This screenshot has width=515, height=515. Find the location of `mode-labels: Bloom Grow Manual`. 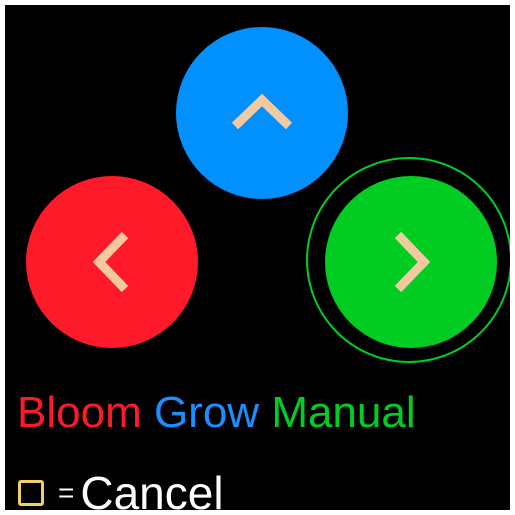

mode-labels: Bloom Grow Manual is located at coordinates (216, 413).